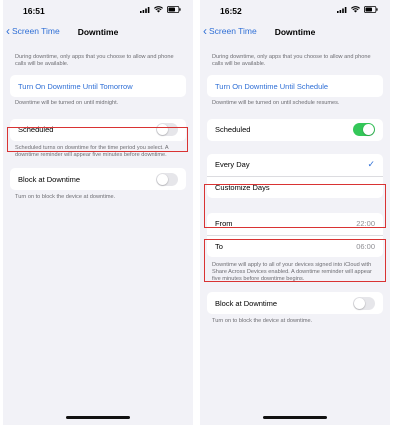 Image resolution: width=393 pixels, height=425 pixels. What do you see at coordinates (98, 11) in the screenshot?
I see `status-bar: 16:51` at bounding box center [98, 11].